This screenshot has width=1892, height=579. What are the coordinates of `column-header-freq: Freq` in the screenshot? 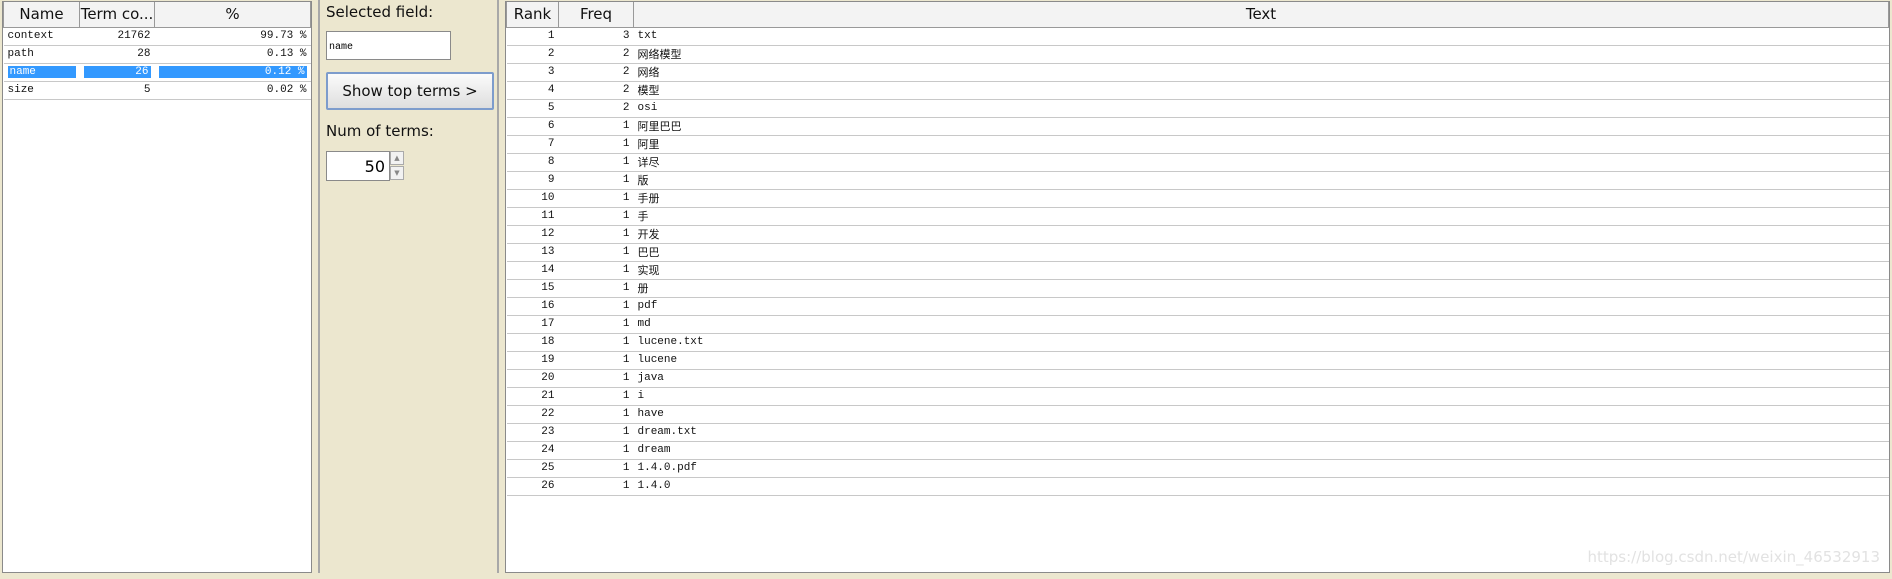 It's located at (596, 15).